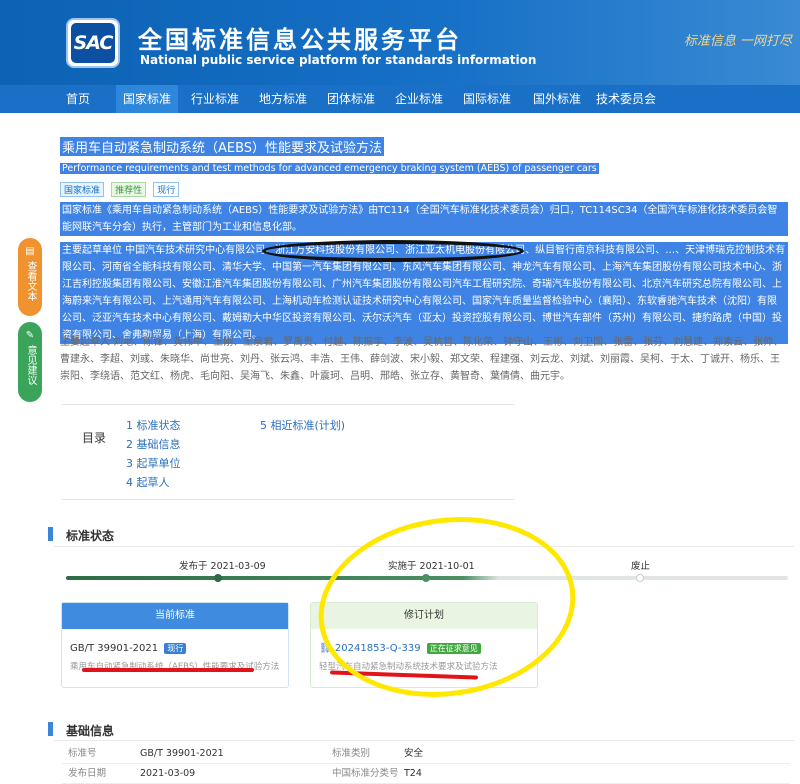 The image size is (800, 784). I want to click on toc-item-drafters: 4 起草人, so click(148, 482).